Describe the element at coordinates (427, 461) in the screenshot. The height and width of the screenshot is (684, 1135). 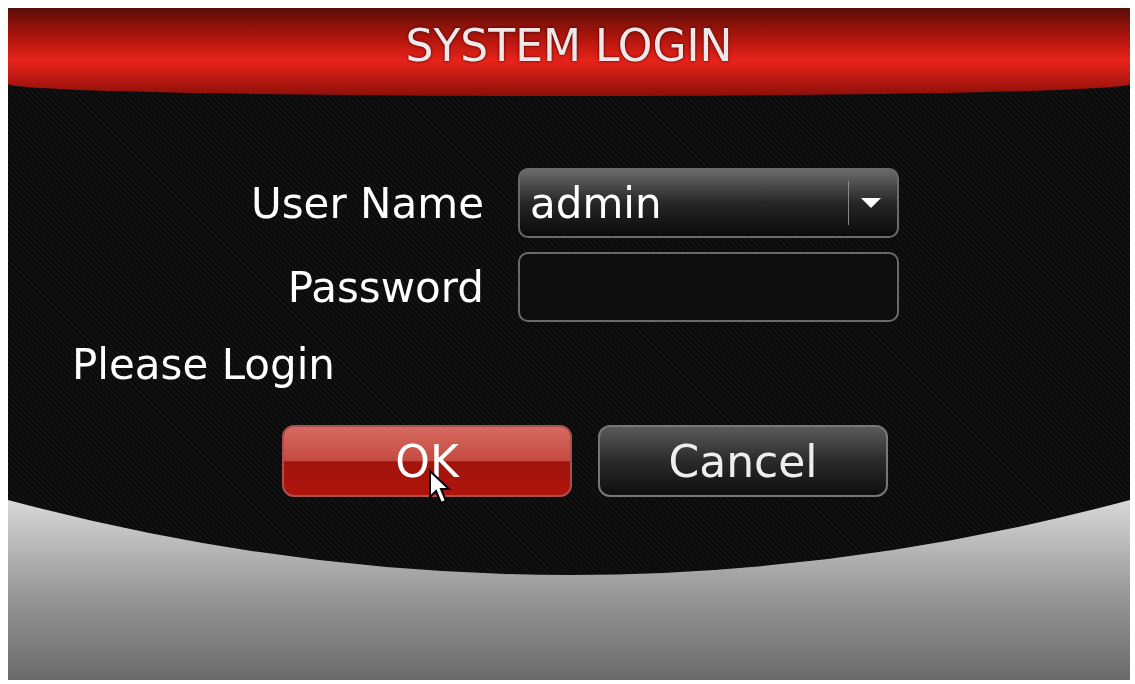
I see `ok-button: OK` at that location.